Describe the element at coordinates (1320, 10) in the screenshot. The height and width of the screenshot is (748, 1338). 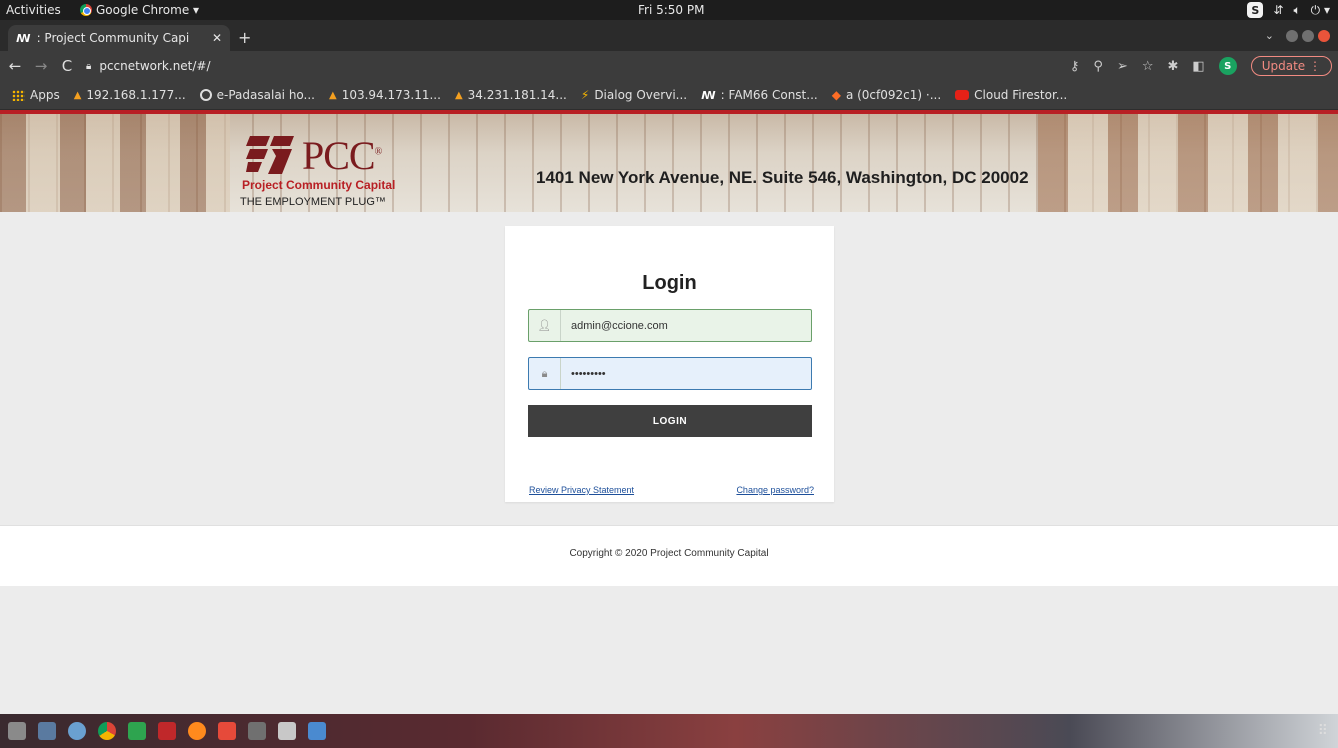
I see `power-icon: ⏻ ▾` at that location.